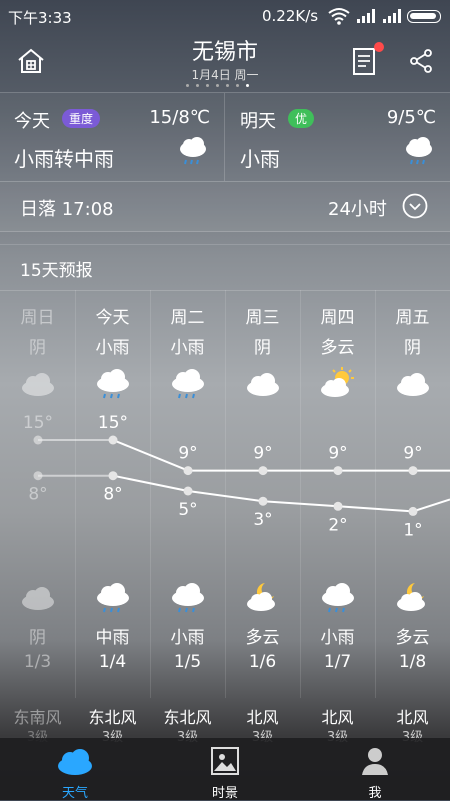  I want to click on tab-bar: 天气 时景 我, so click(225, 769).